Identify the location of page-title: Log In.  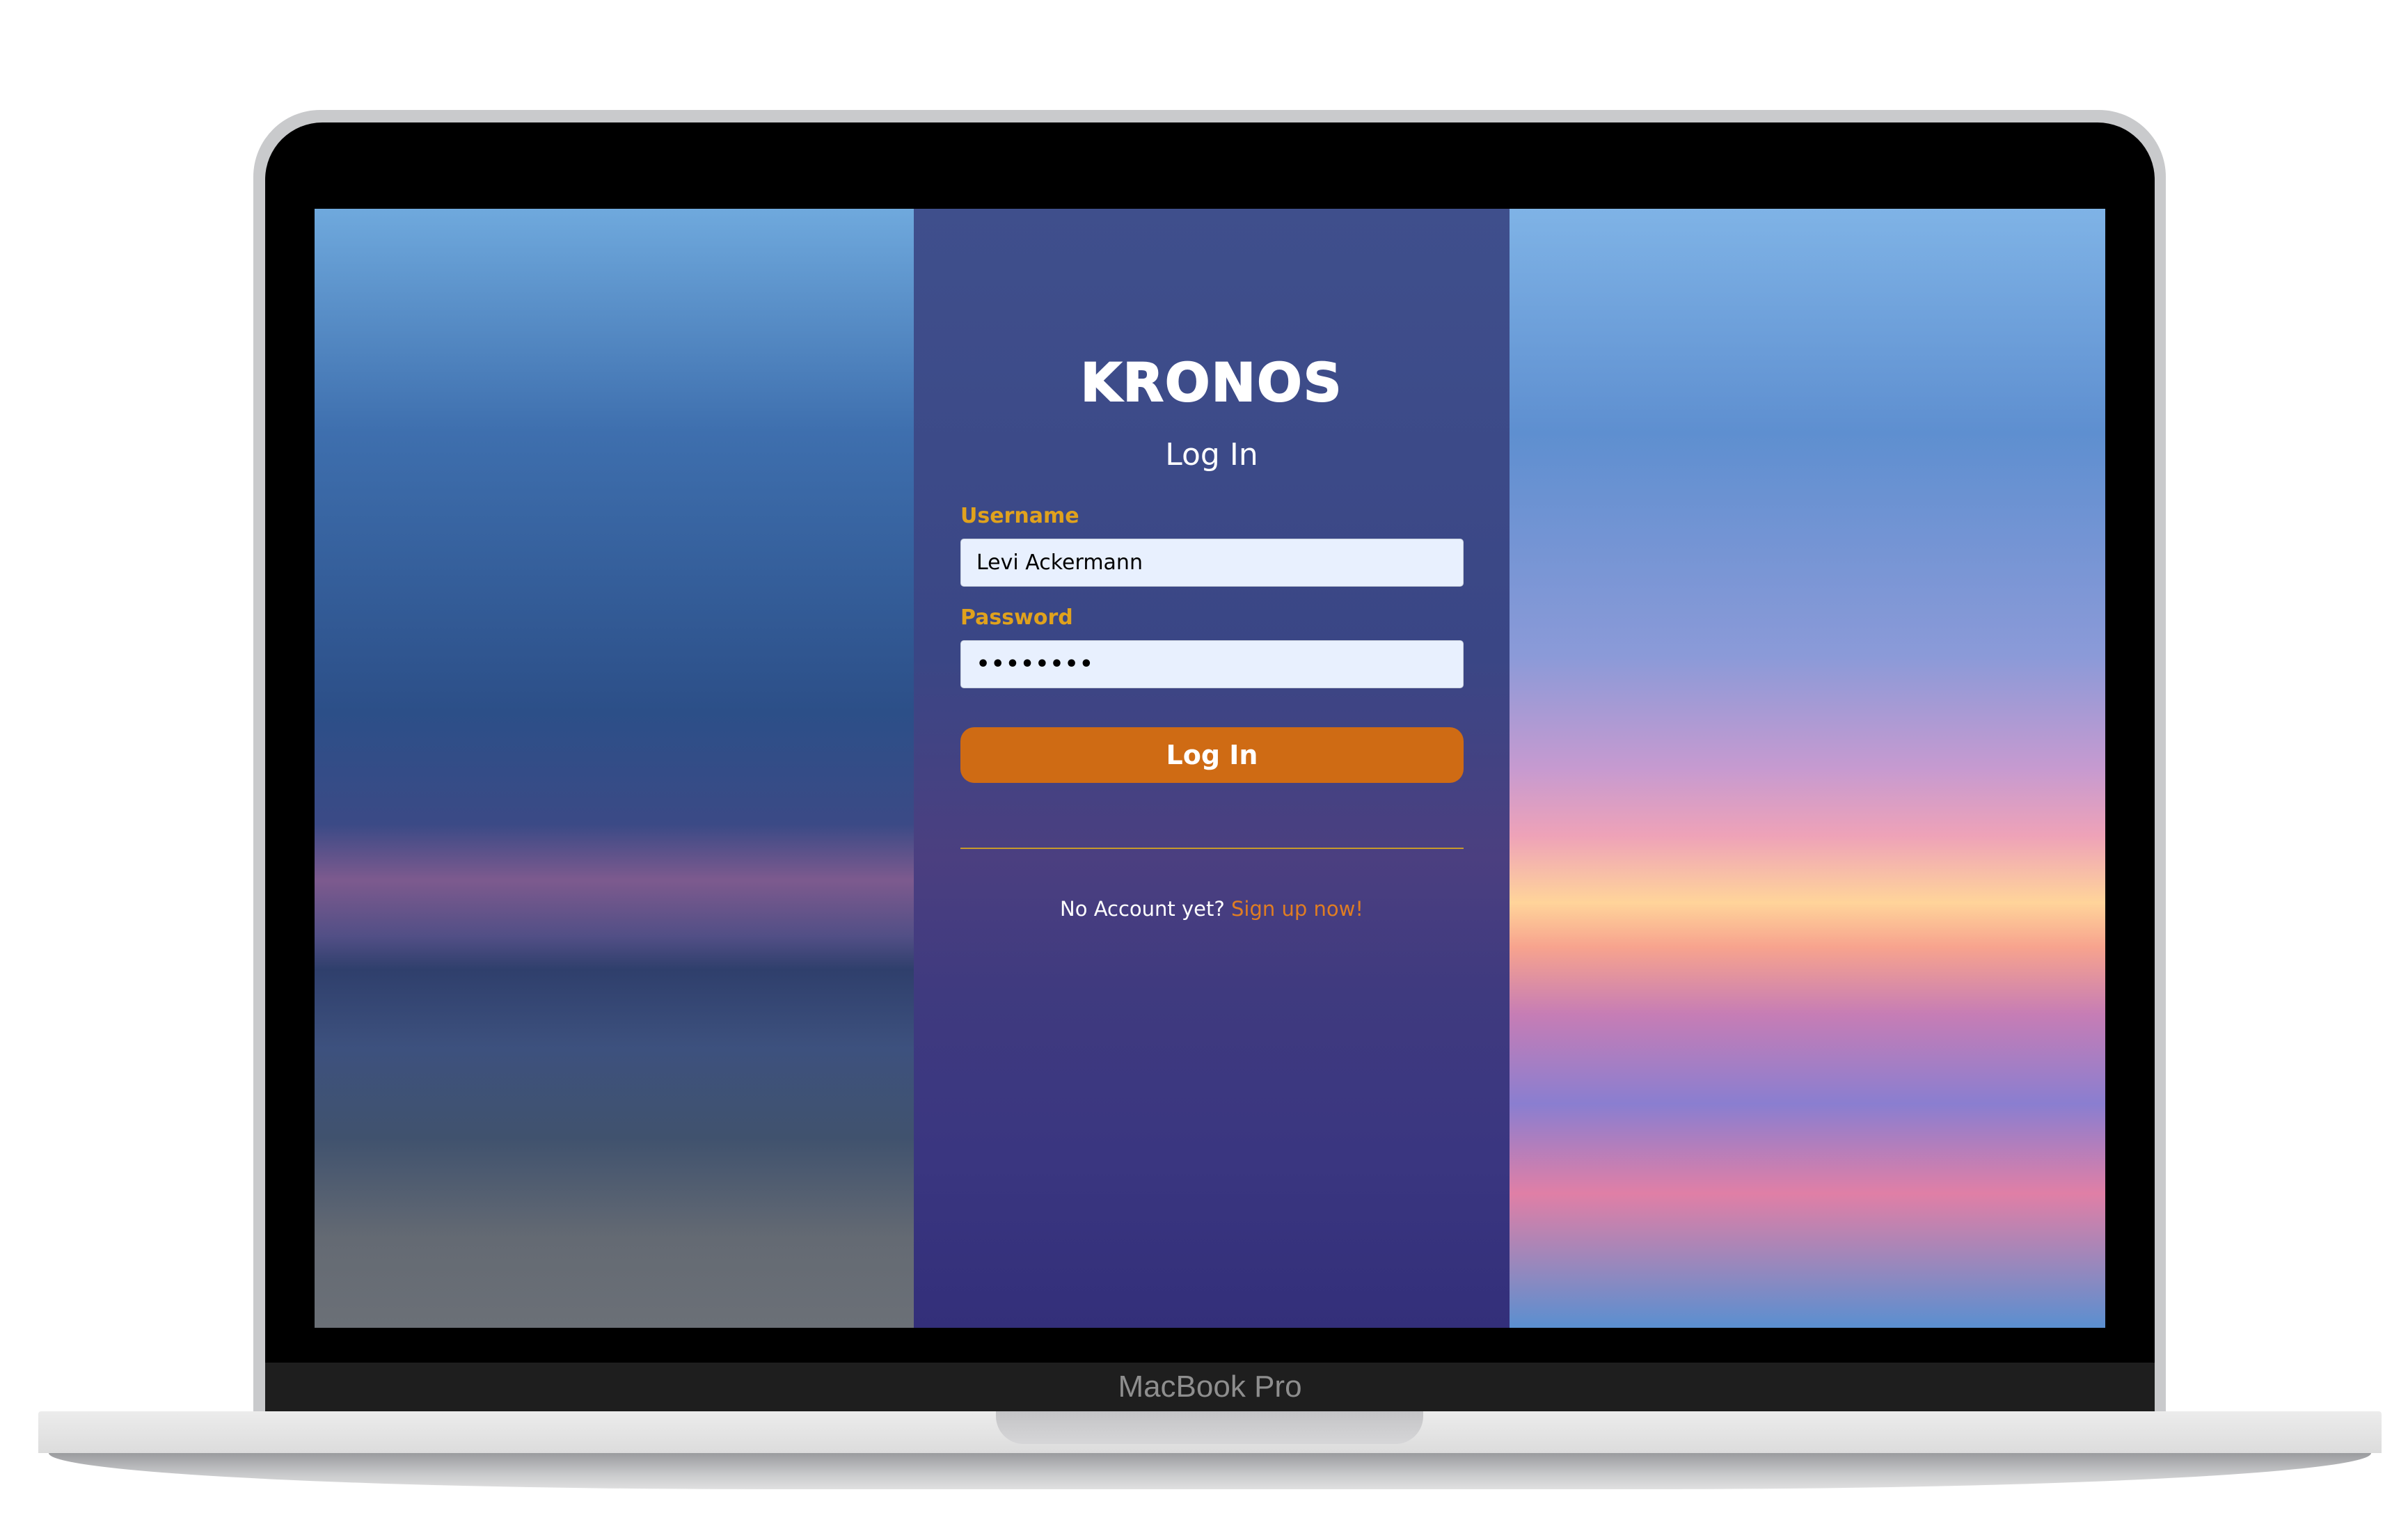
(1211, 455).